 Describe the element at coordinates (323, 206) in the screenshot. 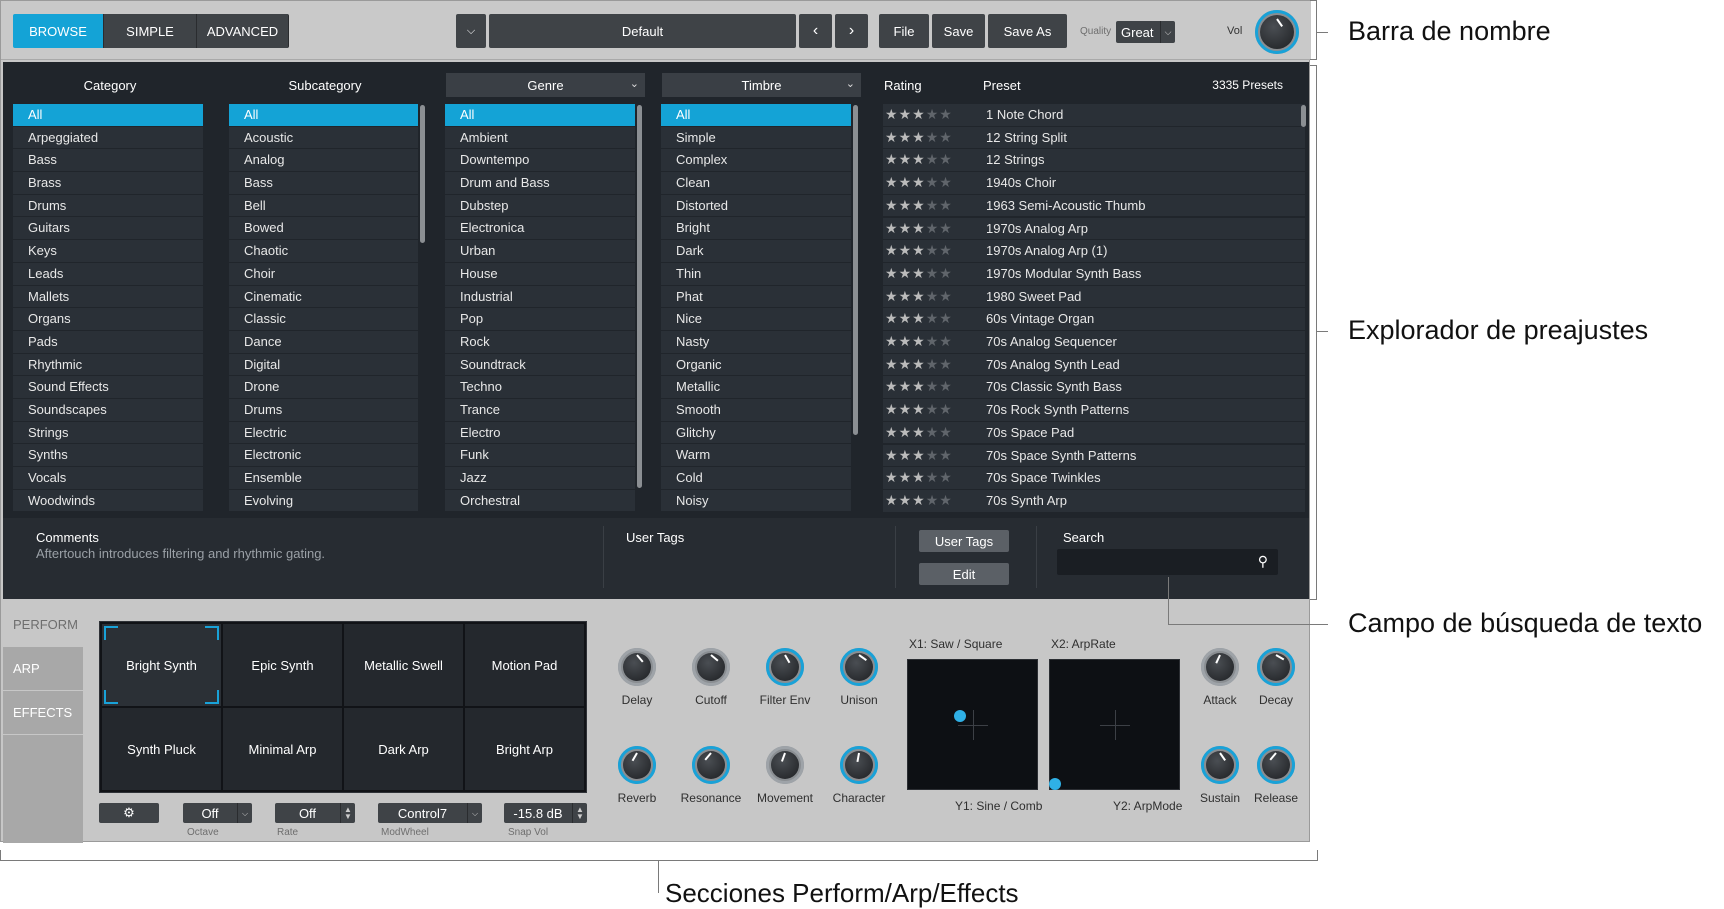

I see `subcategory-item: Bell` at that location.